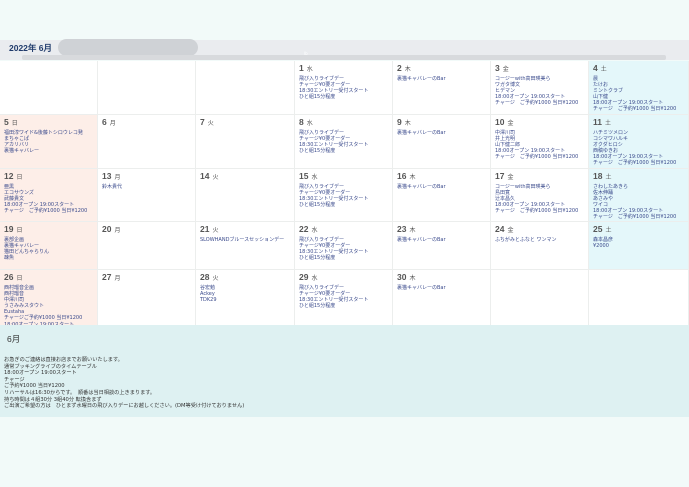 The height and width of the screenshot is (487, 689). What do you see at coordinates (402, 277) in the screenshot?
I see `day-number: 30` at bounding box center [402, 277].